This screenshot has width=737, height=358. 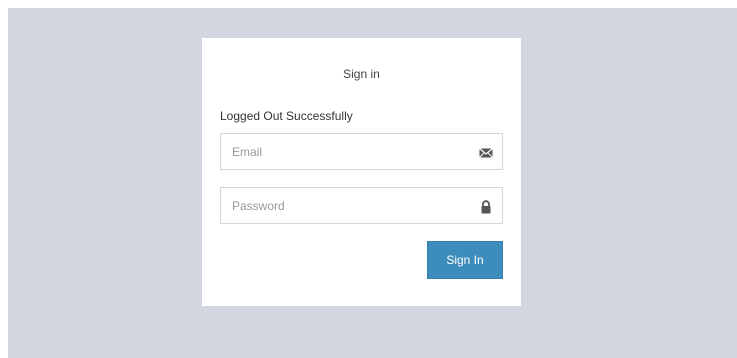 What do you see at coordinates (361, 260) in the screenshot?
I see `form-actions: Sign In` at bounding box center [361, 260].